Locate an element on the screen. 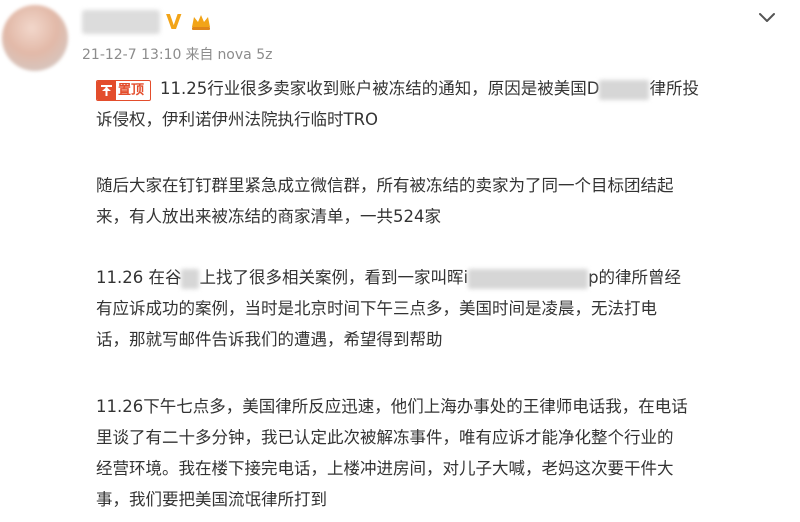 The image size is (800, 522). vip-crown-icon is located at coordinates (201, 22).